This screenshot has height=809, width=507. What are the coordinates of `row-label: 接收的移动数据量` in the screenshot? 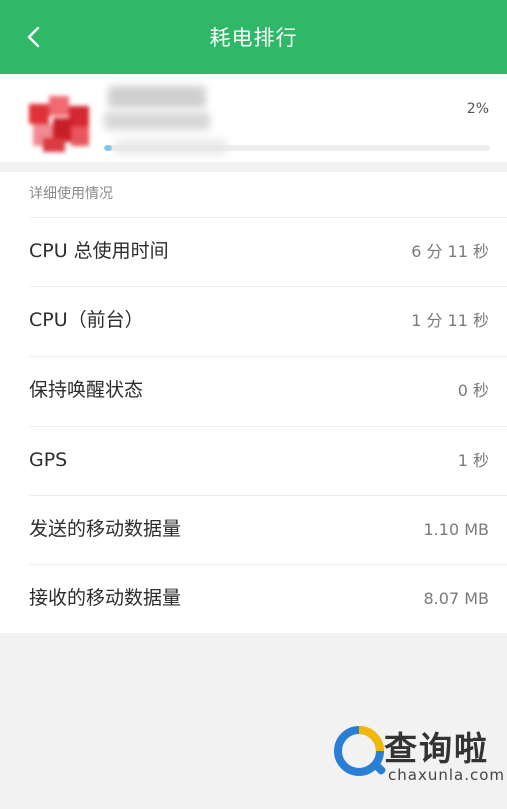 It's located at (105, 598).